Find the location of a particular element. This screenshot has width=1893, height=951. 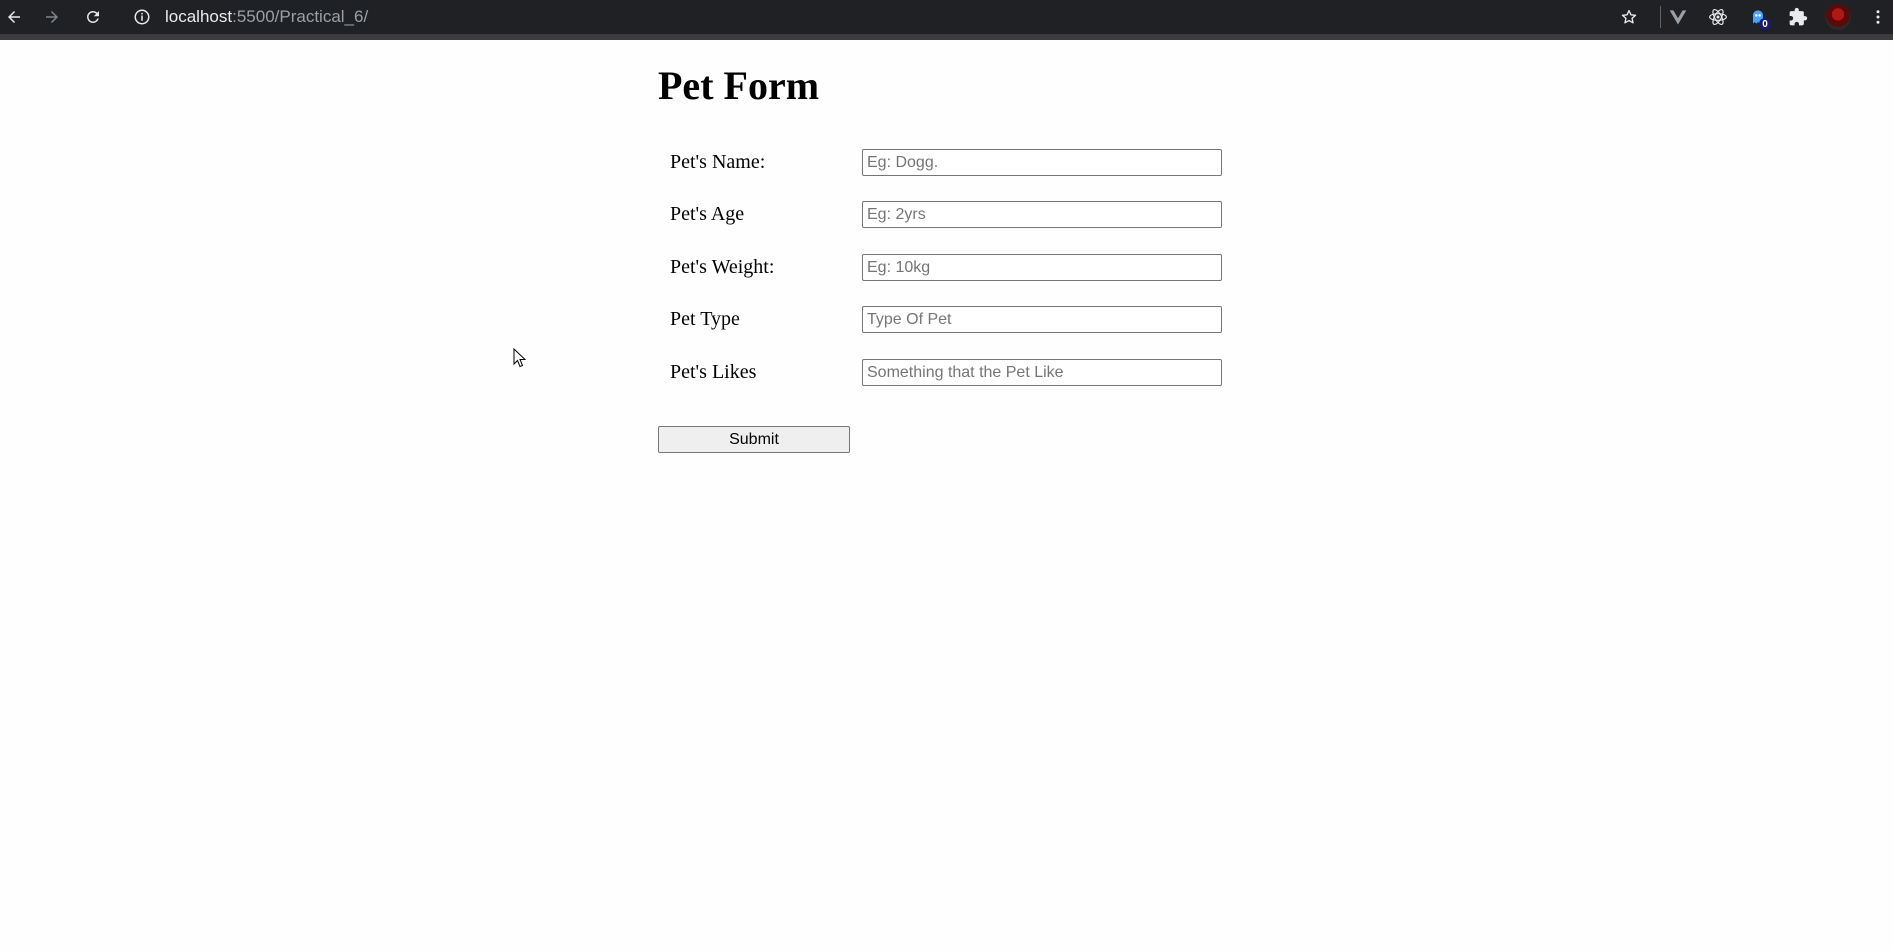

form-row-age: Pet's Age is located at coordinates (942, 214).